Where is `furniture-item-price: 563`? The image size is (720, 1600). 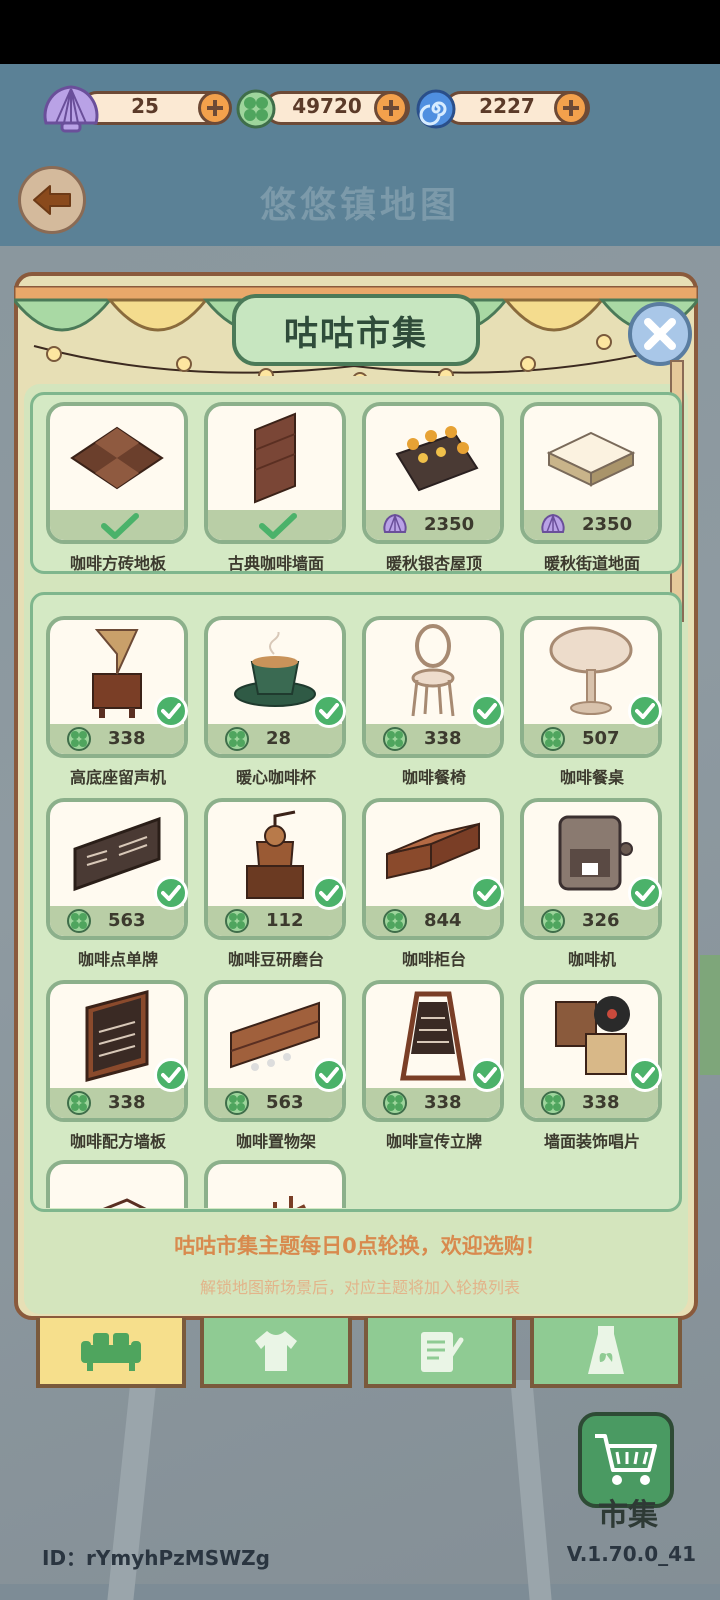 furniture-item-price: 563 is located at coordinates (285, 1102).